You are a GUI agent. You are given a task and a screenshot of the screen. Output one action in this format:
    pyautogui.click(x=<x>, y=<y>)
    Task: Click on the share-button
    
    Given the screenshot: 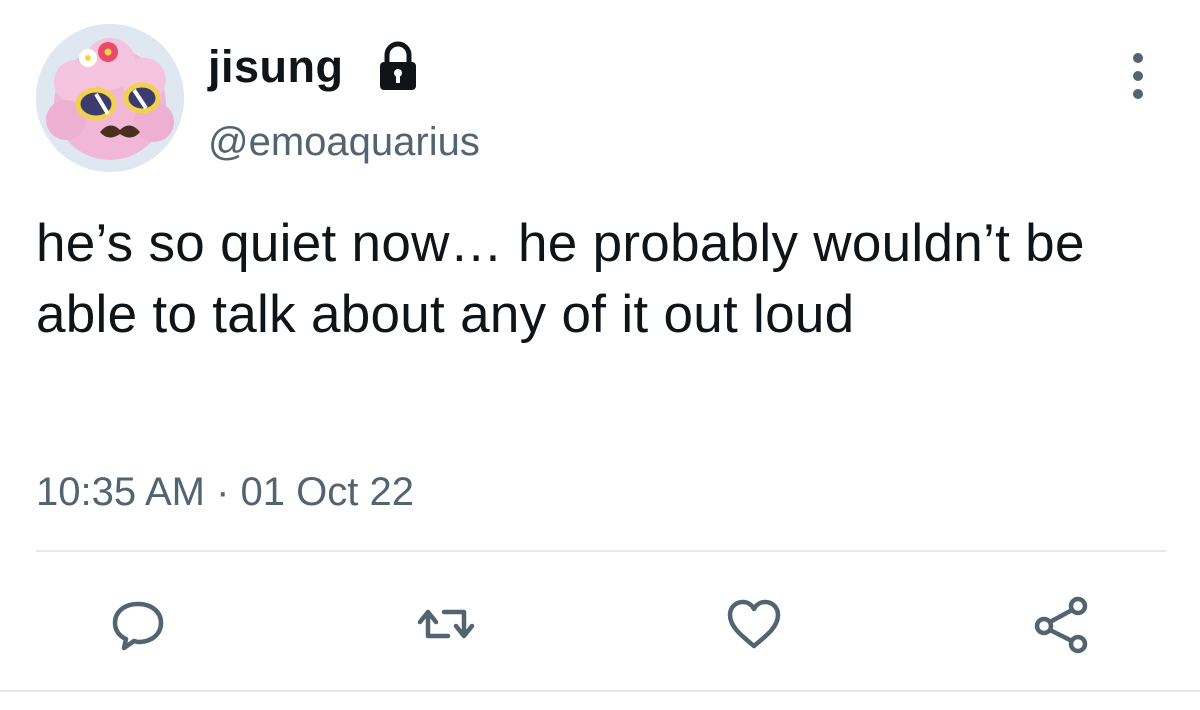 What is the action you would take?
    pyautogui.click(x=1062, y=624)
    